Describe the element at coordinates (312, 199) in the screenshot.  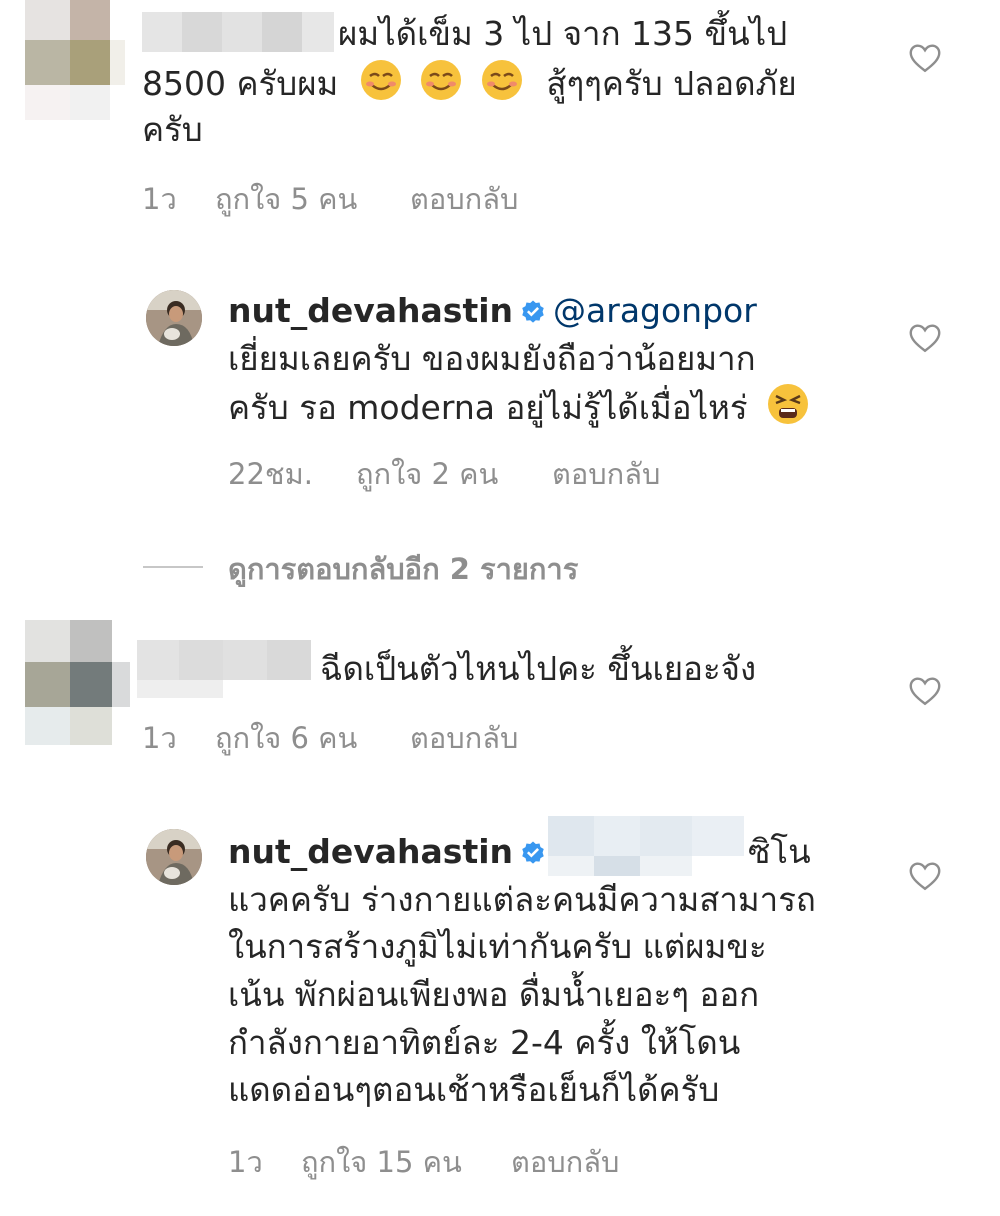
I see `like-count-button: ถูกใจ 5 คน` at that location.